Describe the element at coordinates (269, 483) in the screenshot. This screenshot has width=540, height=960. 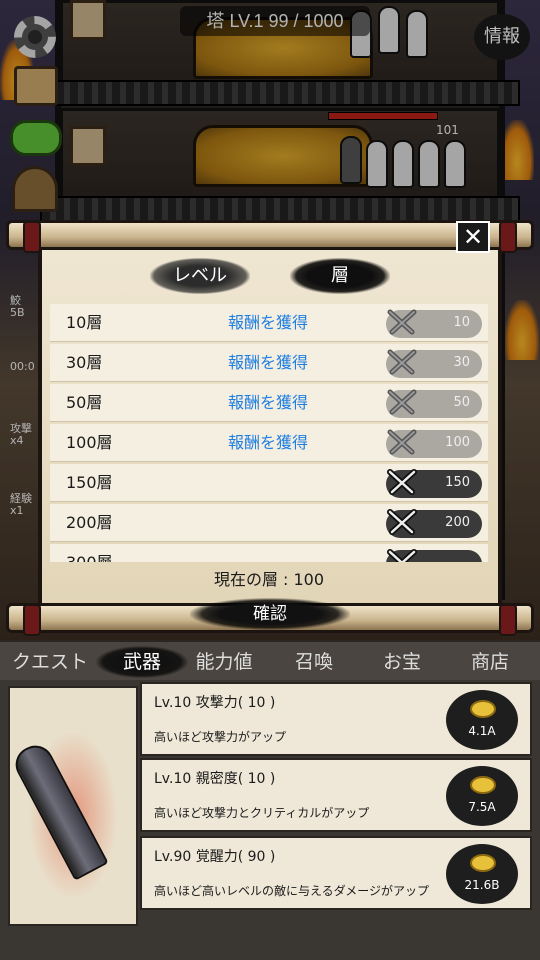
I see `reward-row: 150層 150` at that location.